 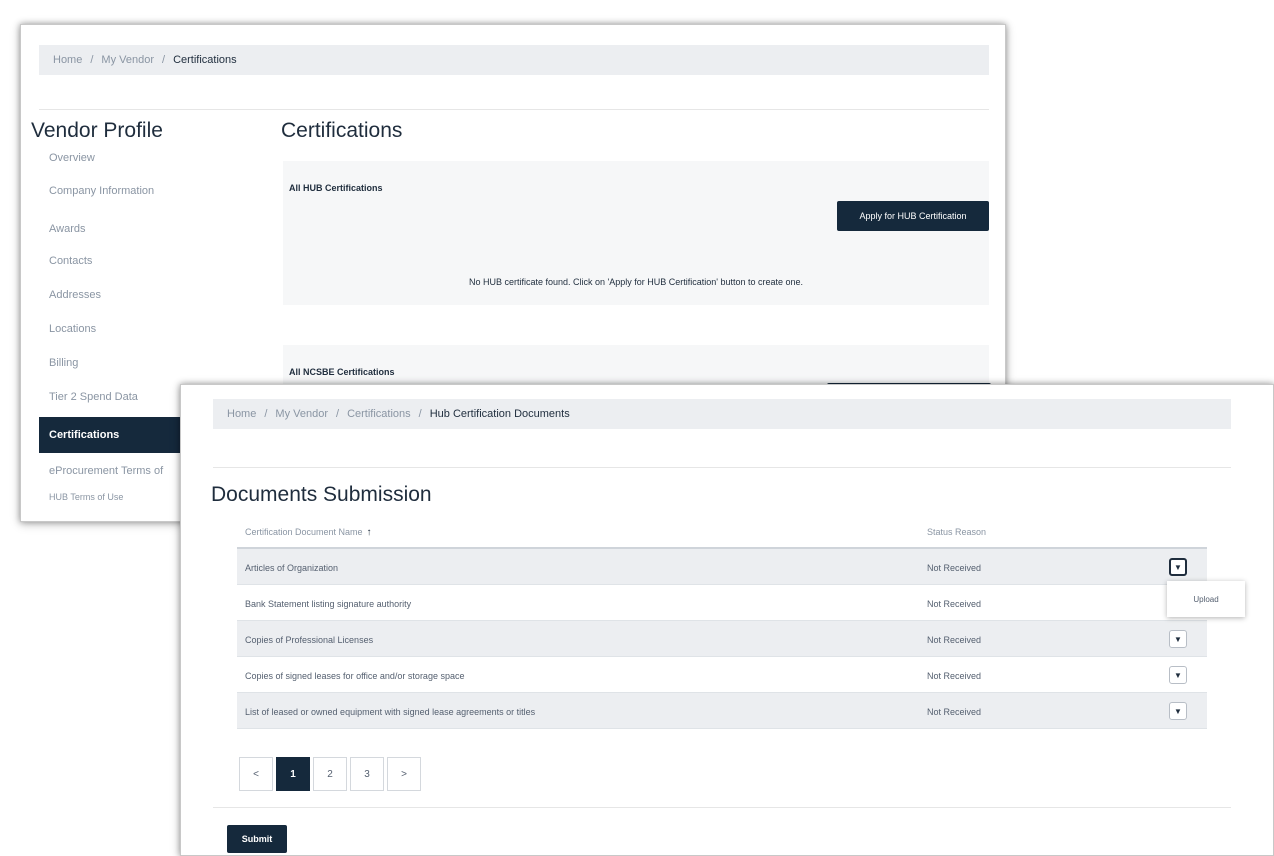 What do you see at coordinates (404, 774) in the screenshot?
I see `pagination-next-button: >` at bounding box center [404, 774].